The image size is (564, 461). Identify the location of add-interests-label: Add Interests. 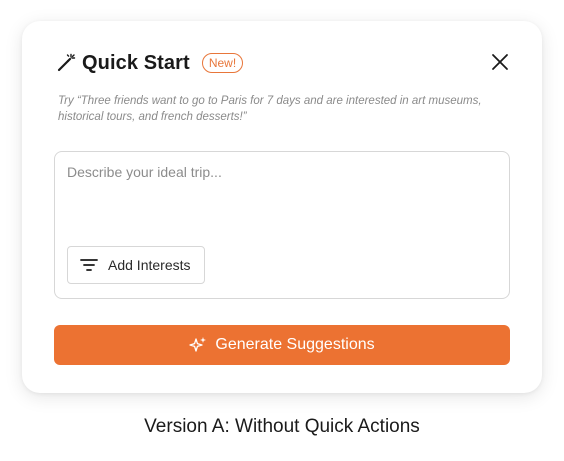
(149, 265).